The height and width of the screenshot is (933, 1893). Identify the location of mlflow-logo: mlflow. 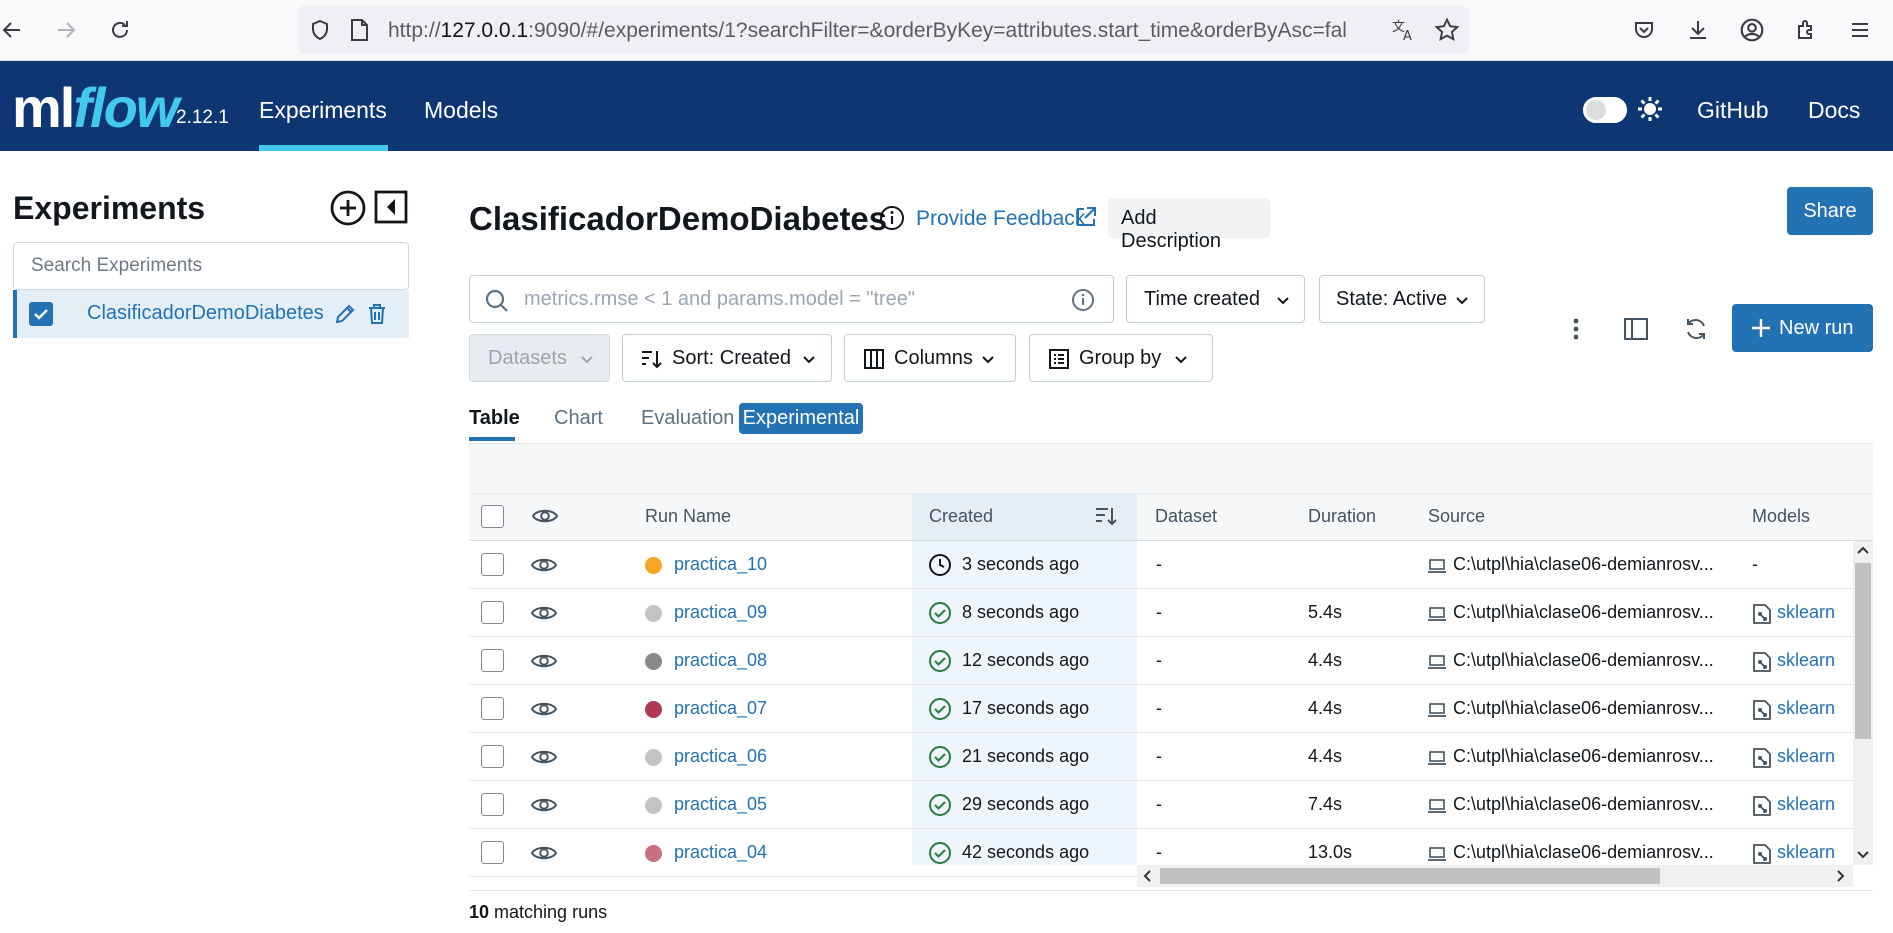
(95, 107).